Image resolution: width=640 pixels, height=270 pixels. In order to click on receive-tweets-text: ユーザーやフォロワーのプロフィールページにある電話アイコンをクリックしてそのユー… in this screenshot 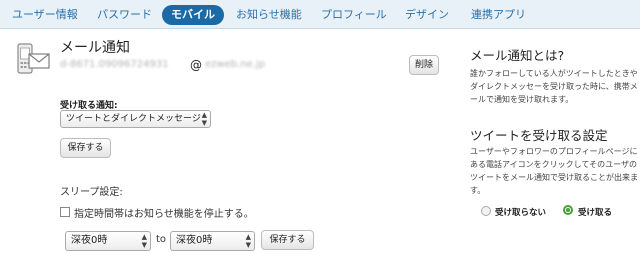, I will do `click(554, 171)`.